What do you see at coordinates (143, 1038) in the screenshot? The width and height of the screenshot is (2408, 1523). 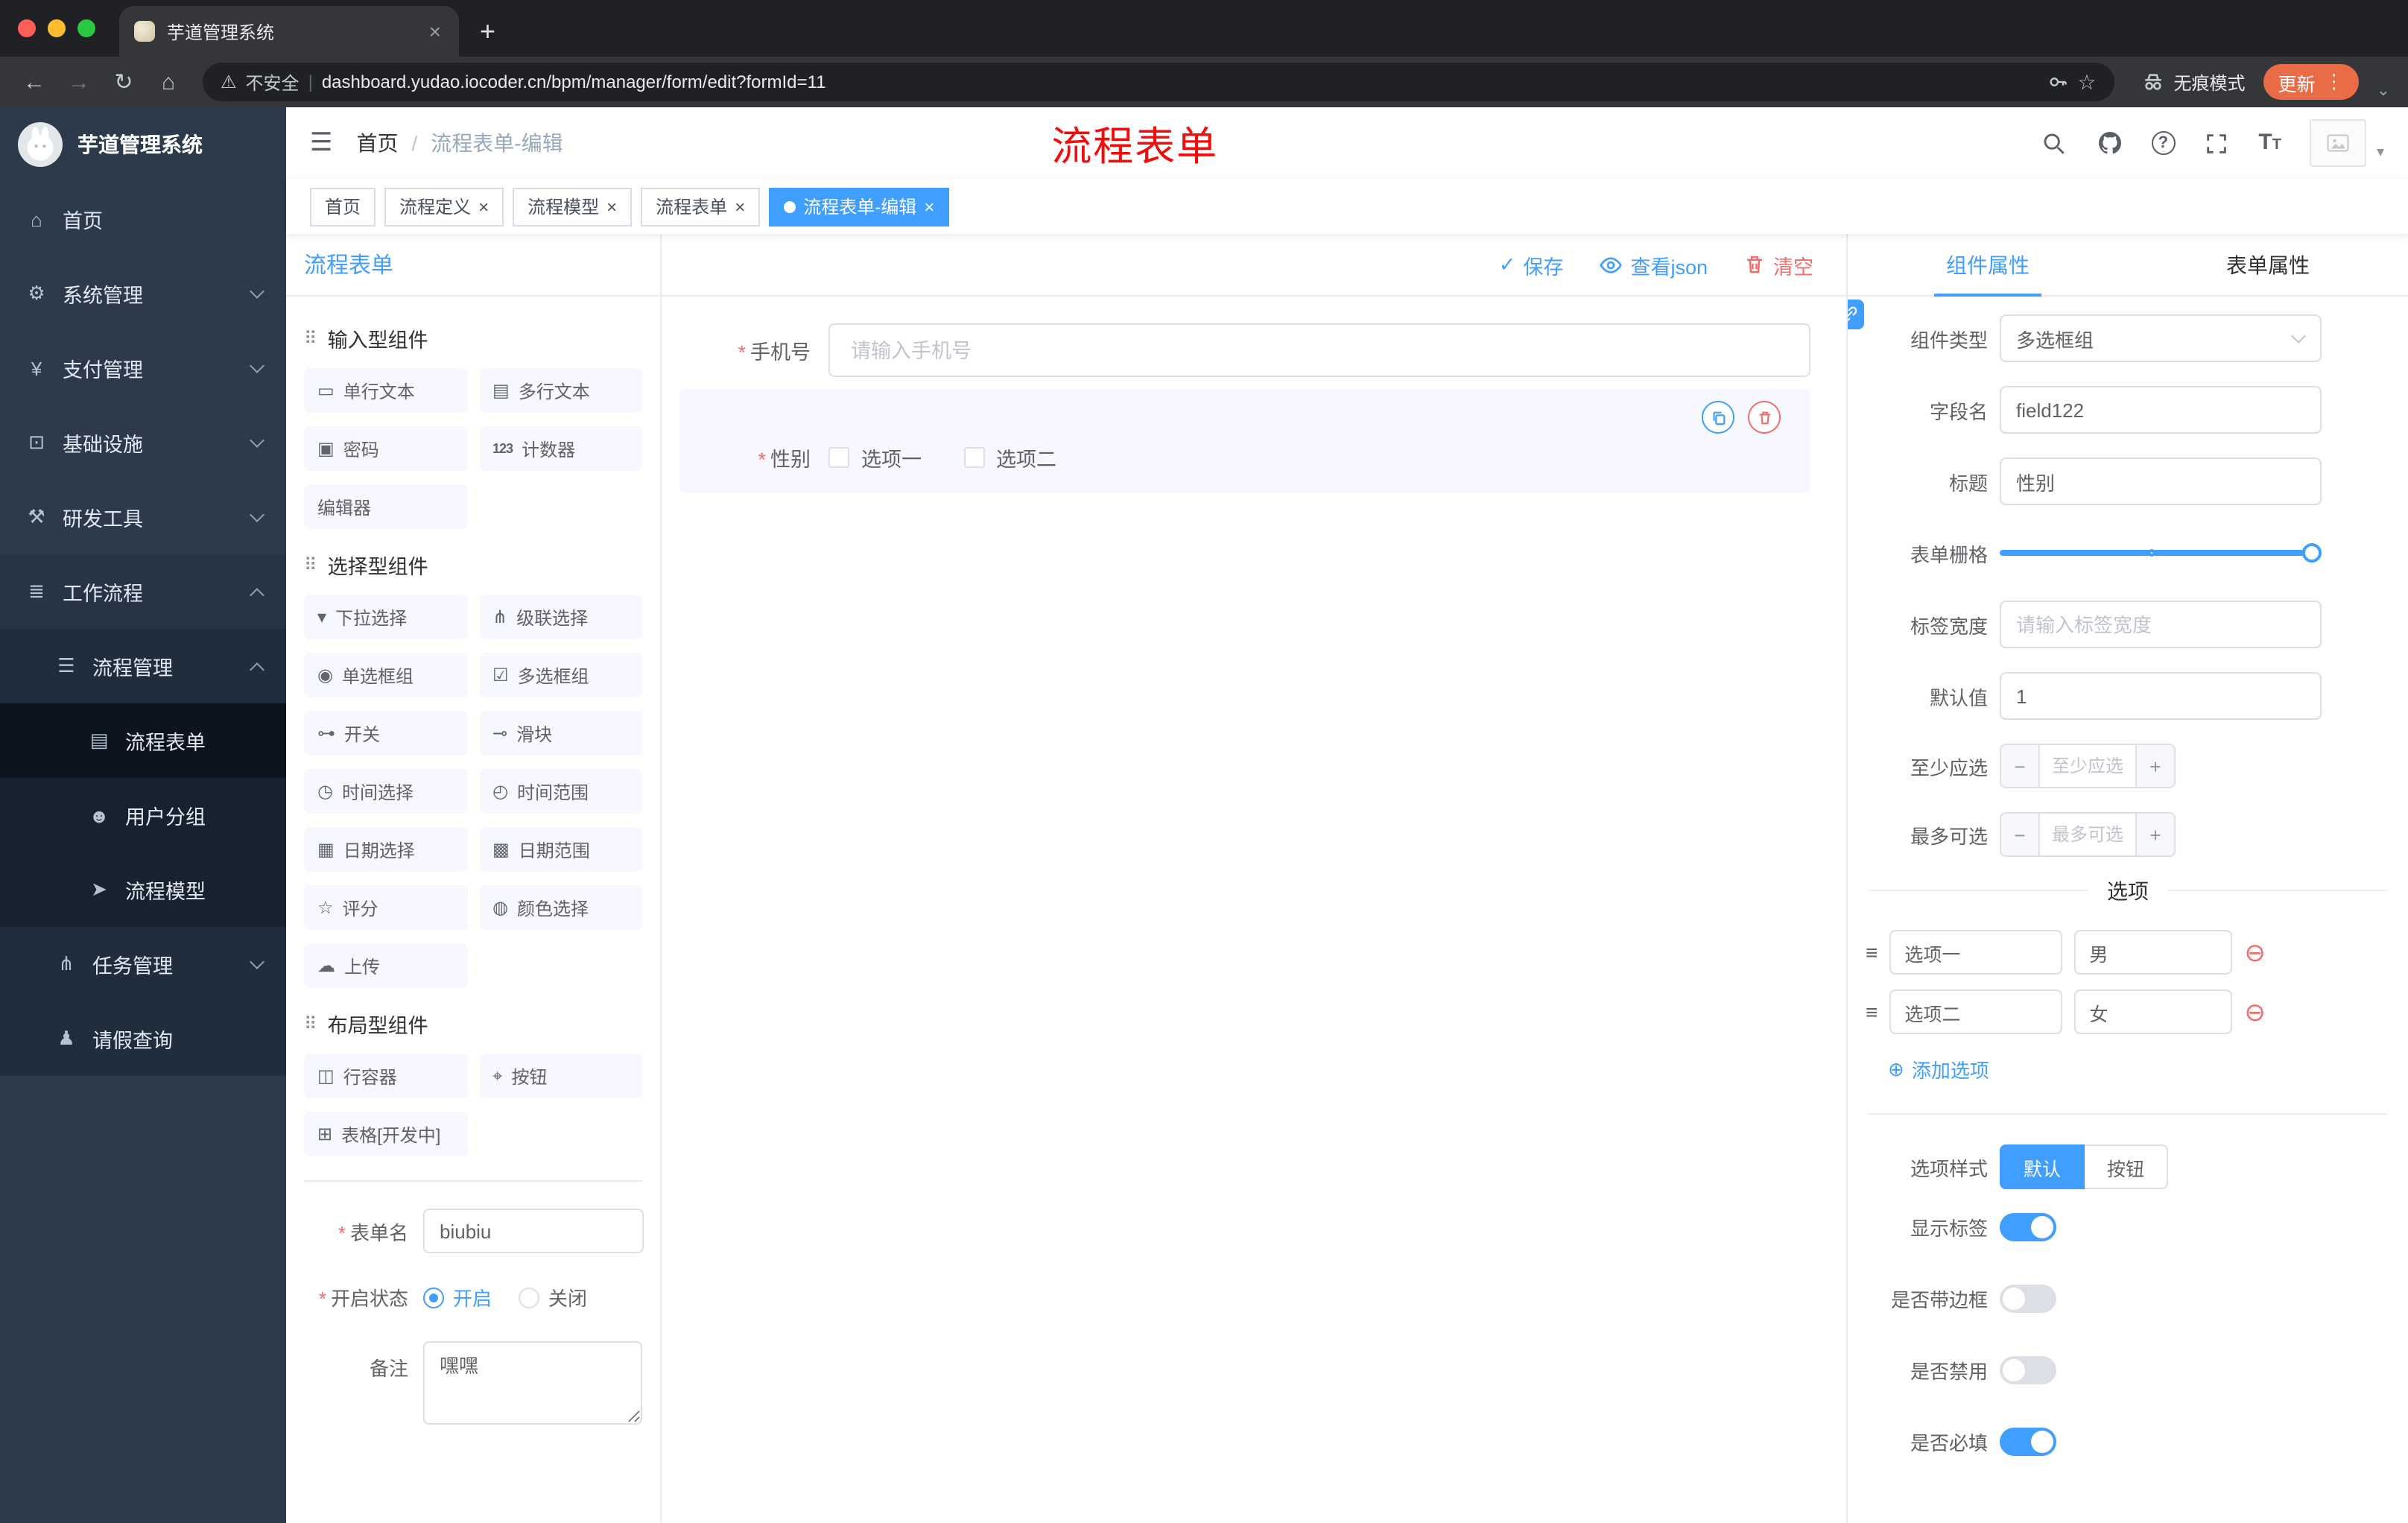 I see `sidebar-item-leave-query: ♟ 请假查询` at bounding box center [143, 1038].